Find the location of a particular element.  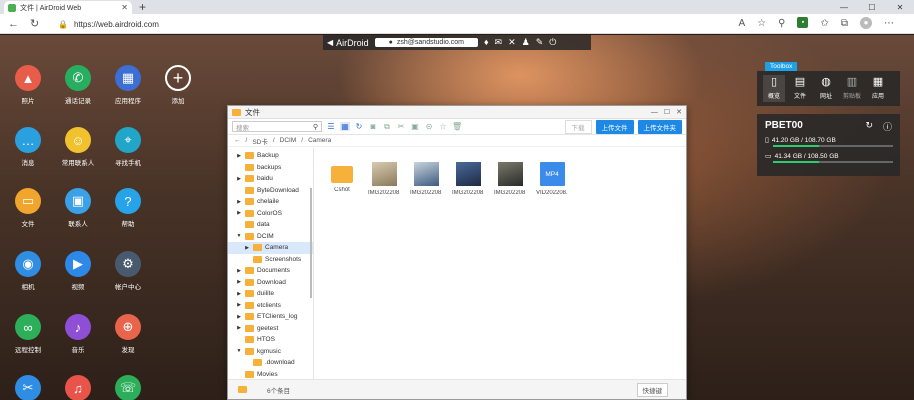

shirt-icon: ♦ is located at coordinates (486, 42).